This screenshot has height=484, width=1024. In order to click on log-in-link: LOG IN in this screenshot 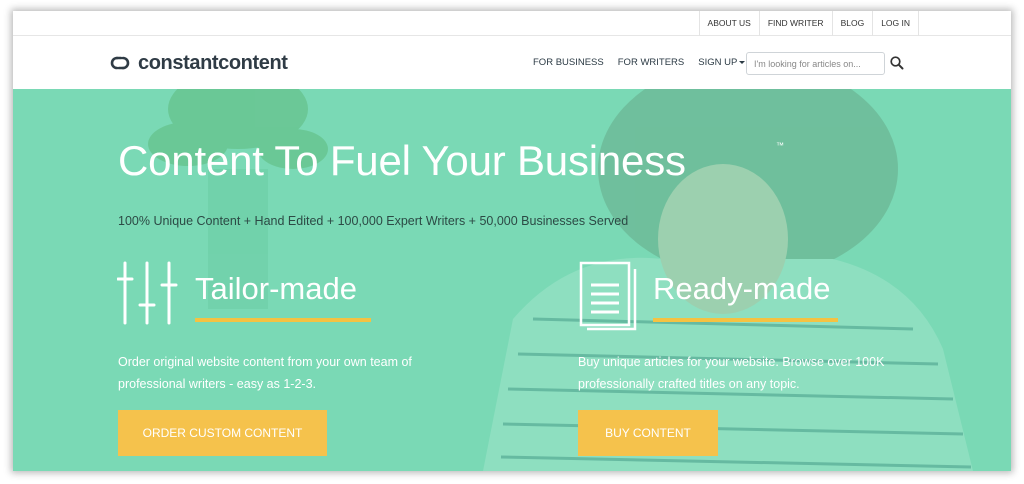, I will do `click(895, 23)`.